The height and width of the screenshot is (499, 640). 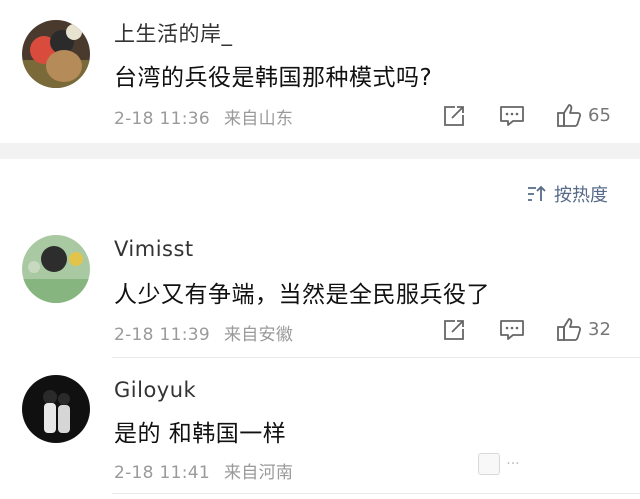 I want to click on sort-by-hot-button: 按热度, so click(x=567, y=194).